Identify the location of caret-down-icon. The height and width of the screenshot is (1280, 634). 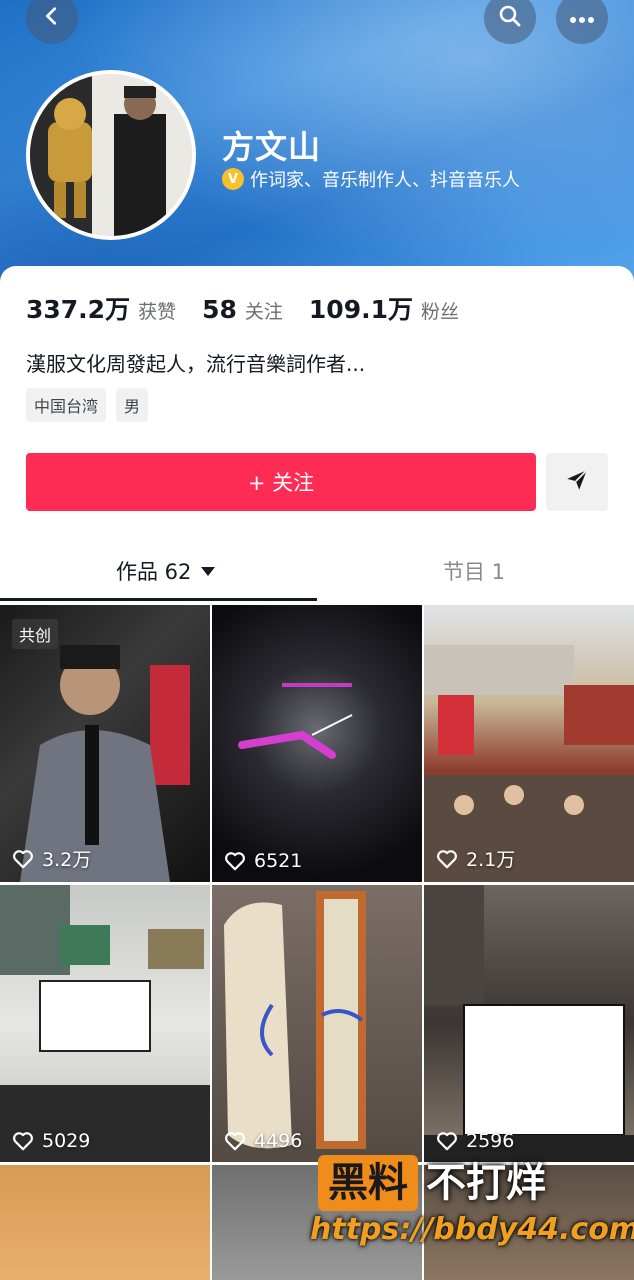
(208, 571).